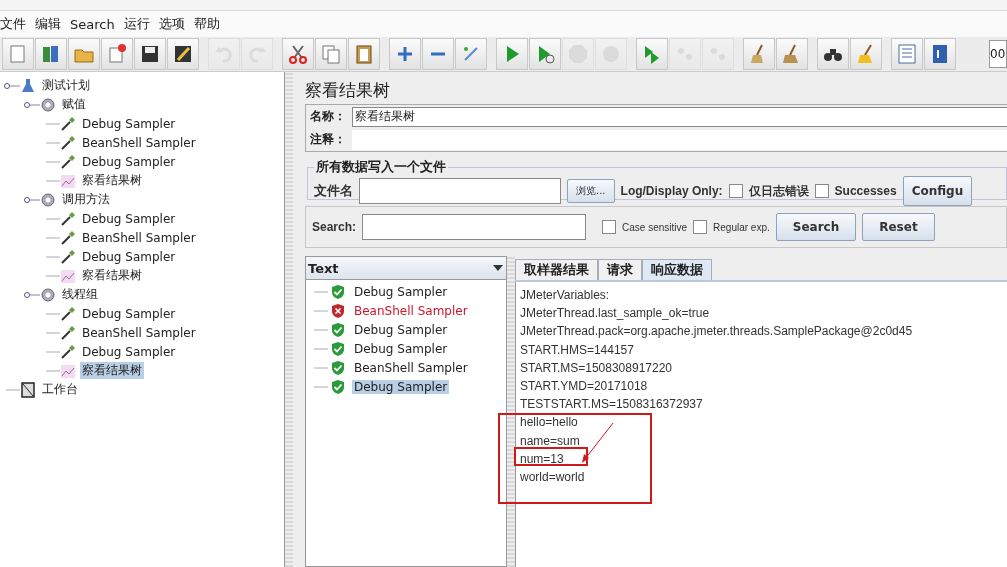 The height and width of the screenshot is (567, 1007). What do you see at coordinates (577, 350) in the screenshot?
I see `response-line: START.HMS=144157` at bounding box center [577, 350].